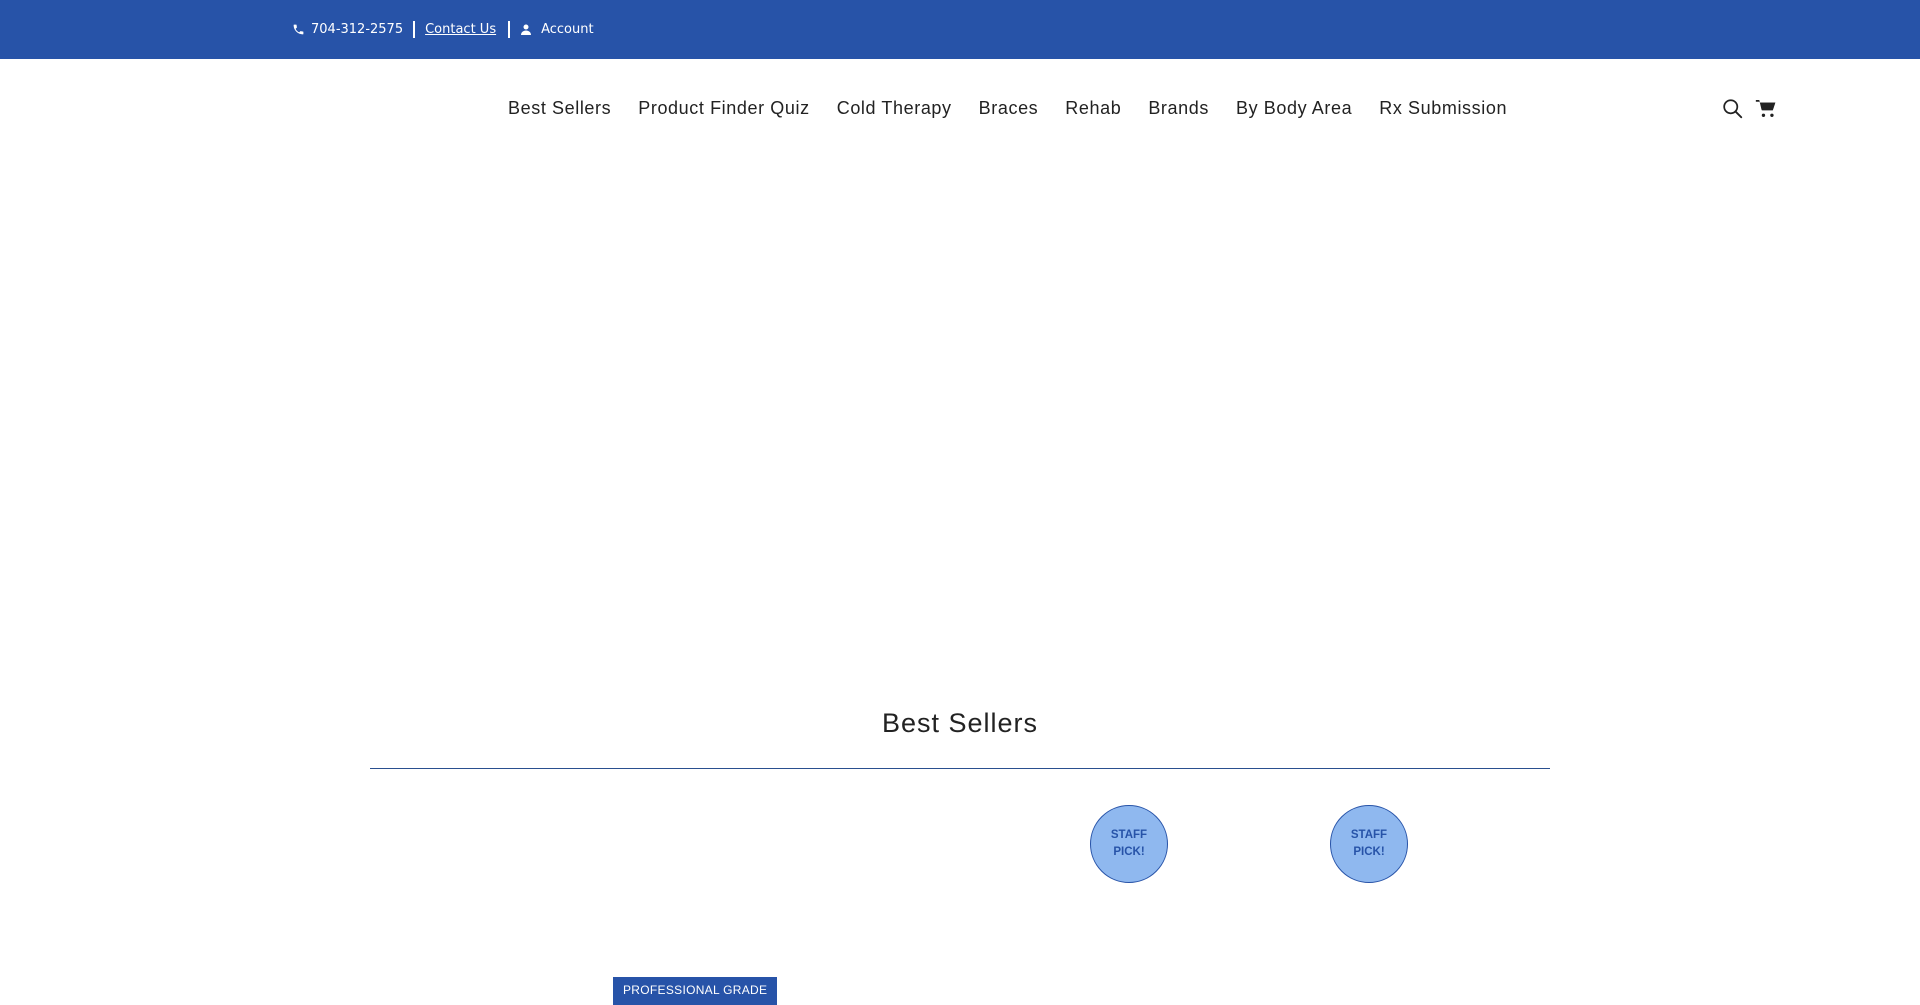 The image size is (1920, 1005). I want to click on search-icon, so click(1732, 108).